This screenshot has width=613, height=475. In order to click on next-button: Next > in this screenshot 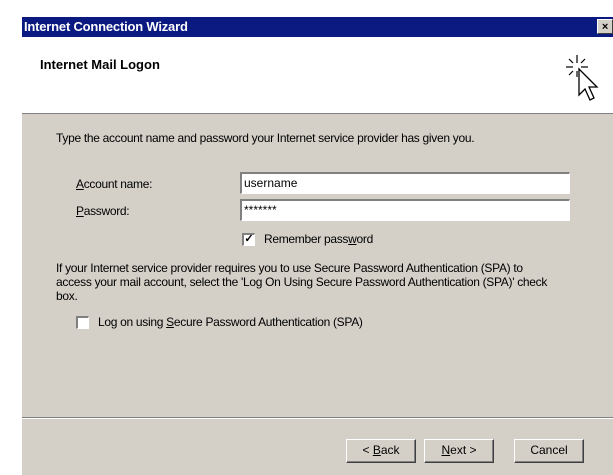, I will do `click(459, 451)`.